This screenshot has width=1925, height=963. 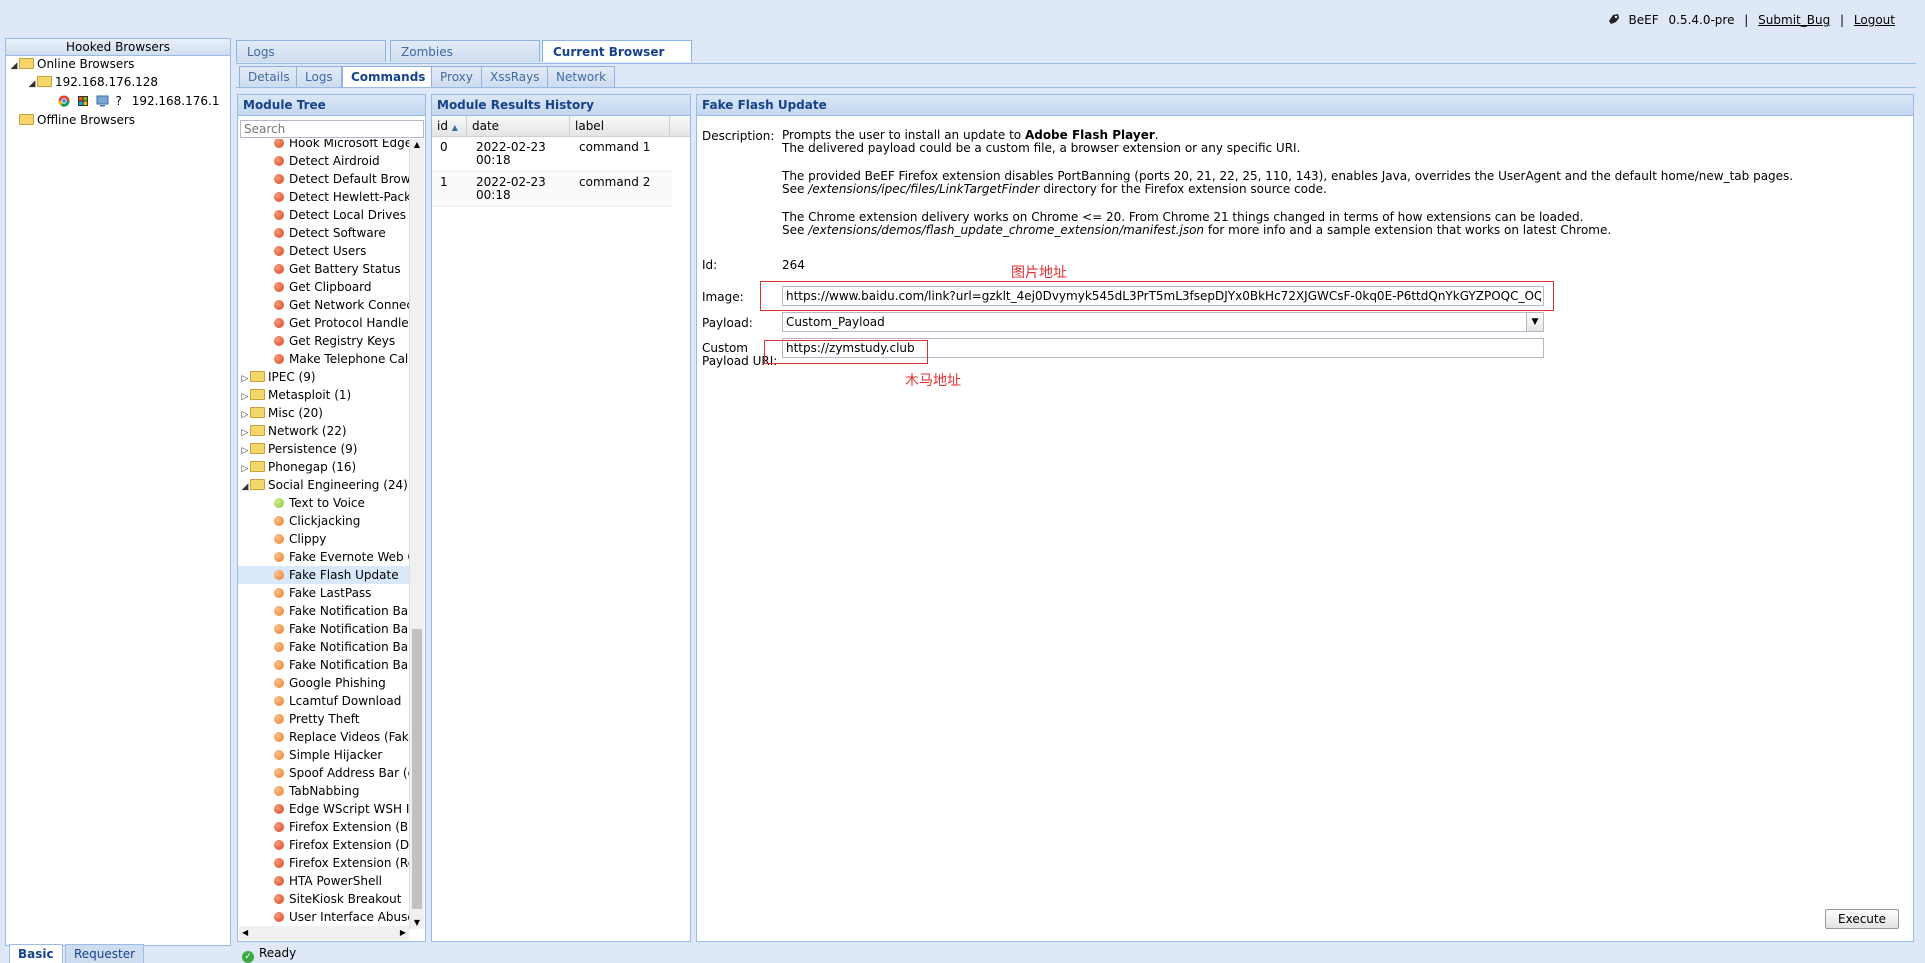 What do you see at coordinates (324, 791) in the screenshot?
I see `module-item-tabnabbing: TabNabbing` at bounding box center [324, 791].